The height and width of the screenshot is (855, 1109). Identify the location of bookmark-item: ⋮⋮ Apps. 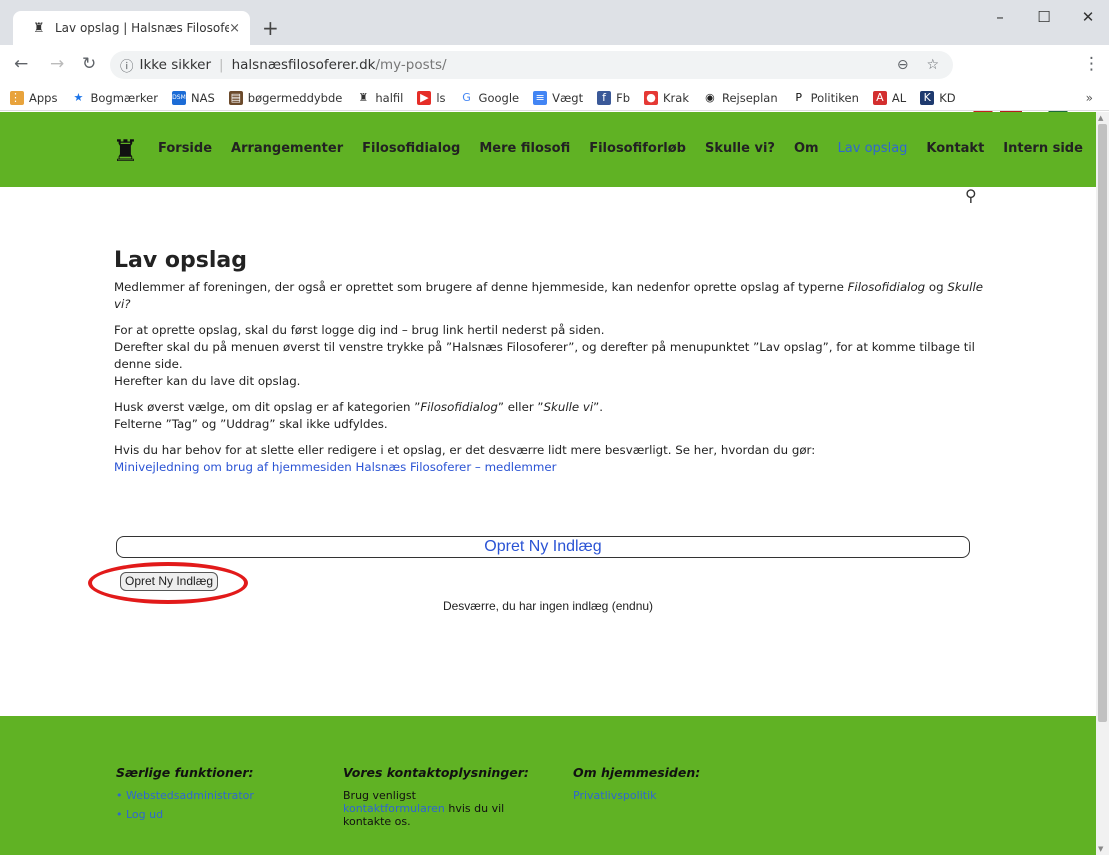
(34, 97).